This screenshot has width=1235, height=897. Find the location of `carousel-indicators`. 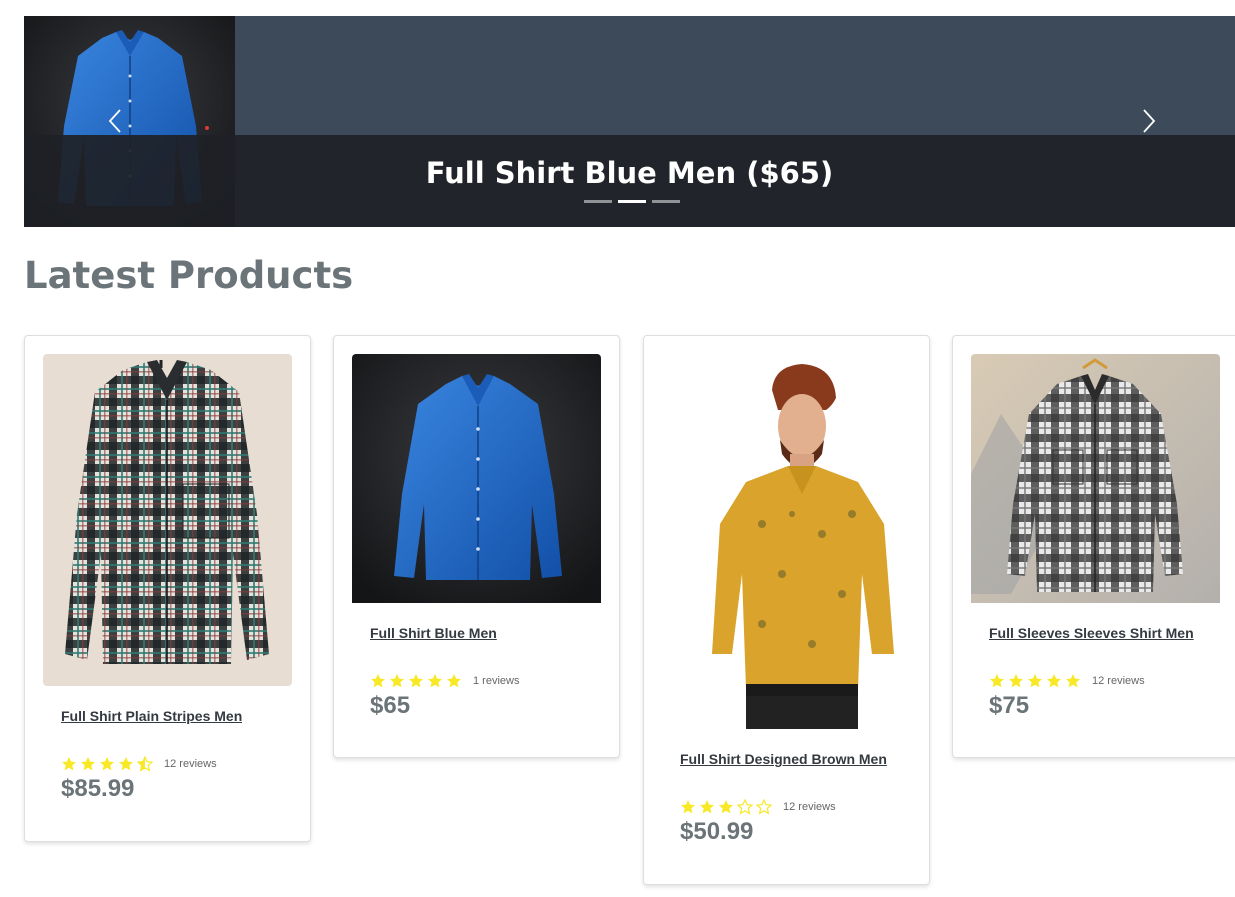

carousel-indicators is located at coordinates (632, 201).